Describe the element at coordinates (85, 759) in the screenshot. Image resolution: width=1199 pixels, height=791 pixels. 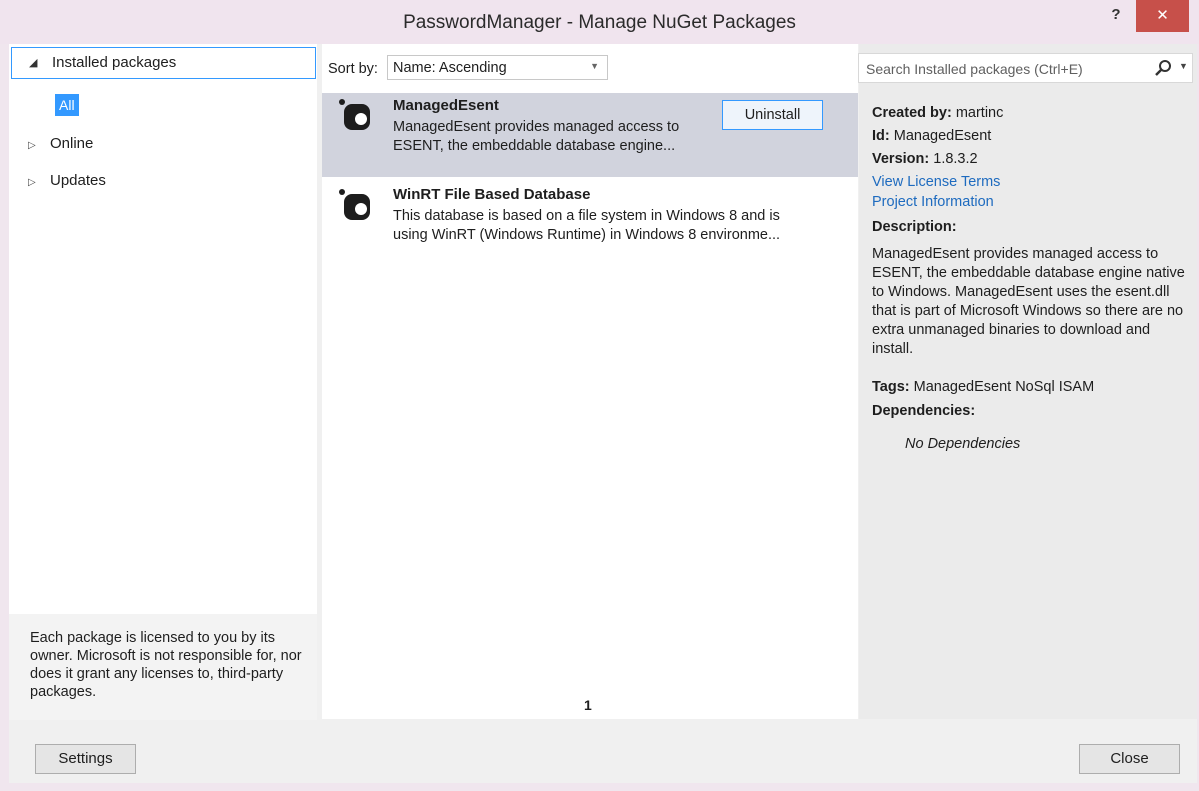
I see `settings-button: Settings` at that location.